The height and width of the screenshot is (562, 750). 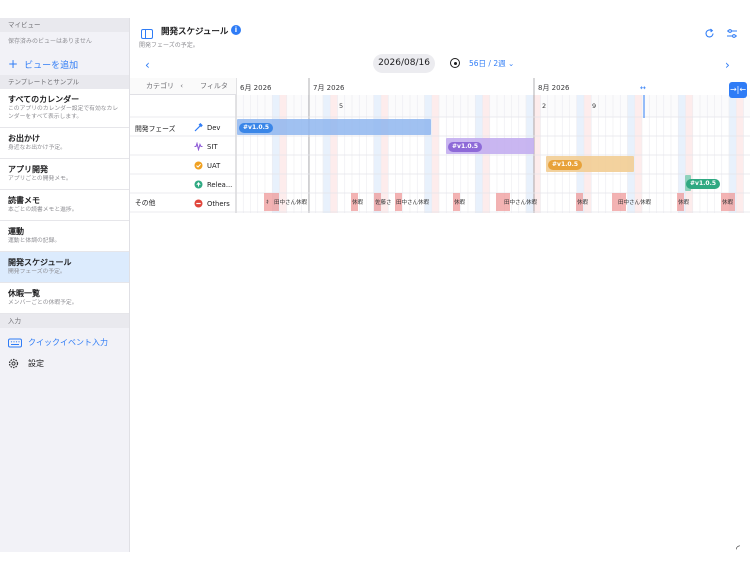 What do you see at coordinates (329, 88) in the screenshot?
I see `month-label-july: 7月 2026` at bounding box center [329, 88].